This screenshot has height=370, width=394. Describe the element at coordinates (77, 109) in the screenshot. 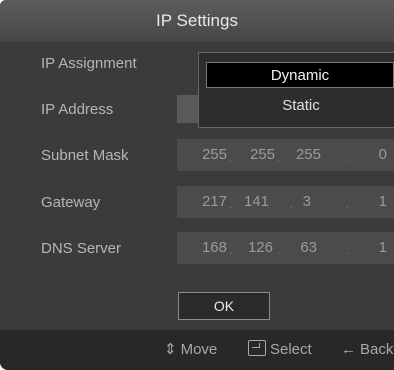

I see `ip-address-label: IP Address` at that location.